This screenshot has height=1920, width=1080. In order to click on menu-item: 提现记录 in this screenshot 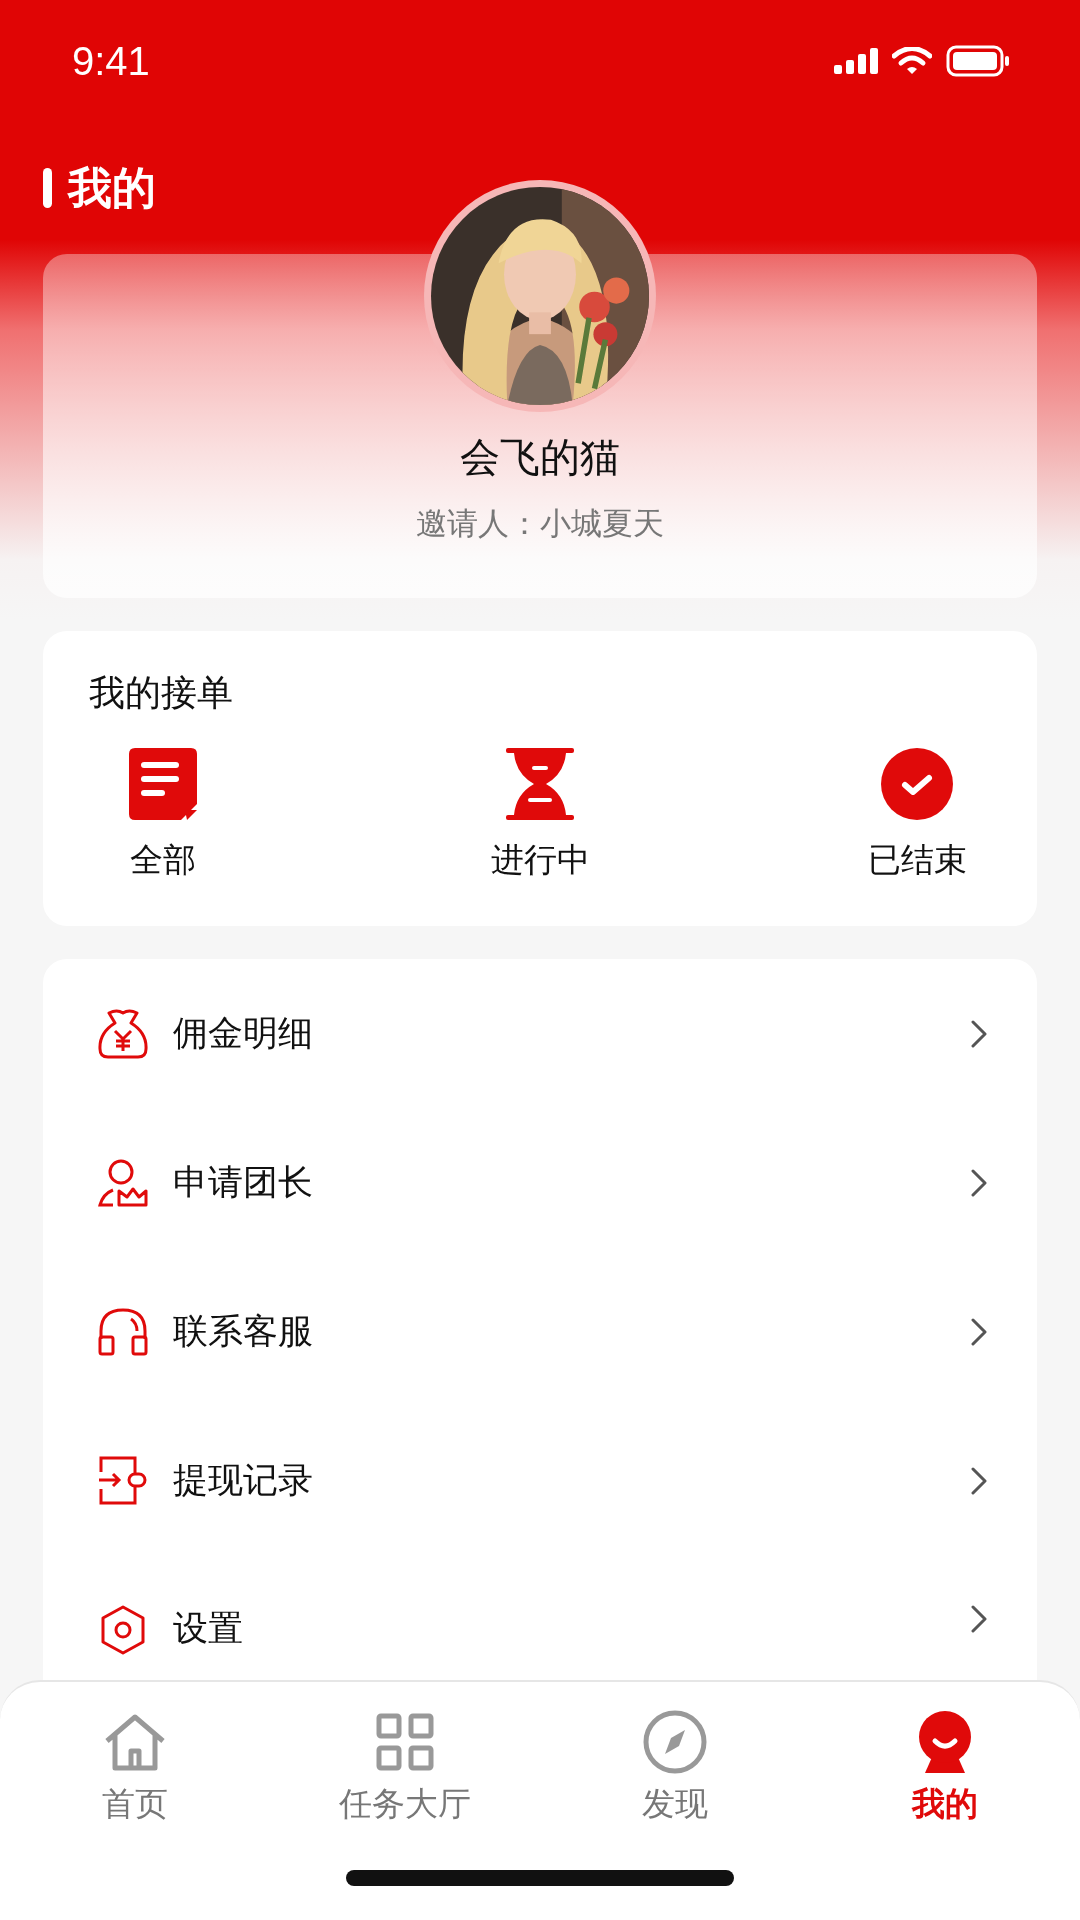, I will do `click(540, 1480)`.